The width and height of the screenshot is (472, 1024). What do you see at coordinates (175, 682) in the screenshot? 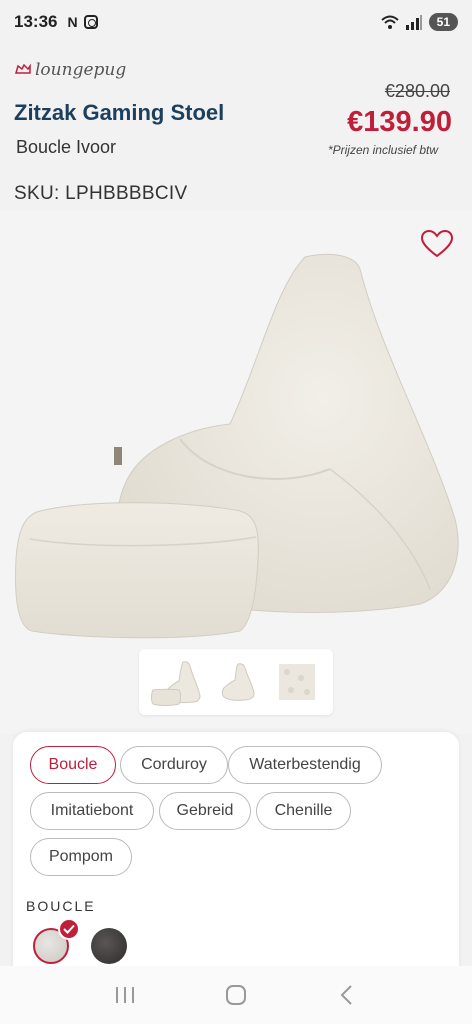
I see `thumbnail-set` at bounding box center [175, 682].